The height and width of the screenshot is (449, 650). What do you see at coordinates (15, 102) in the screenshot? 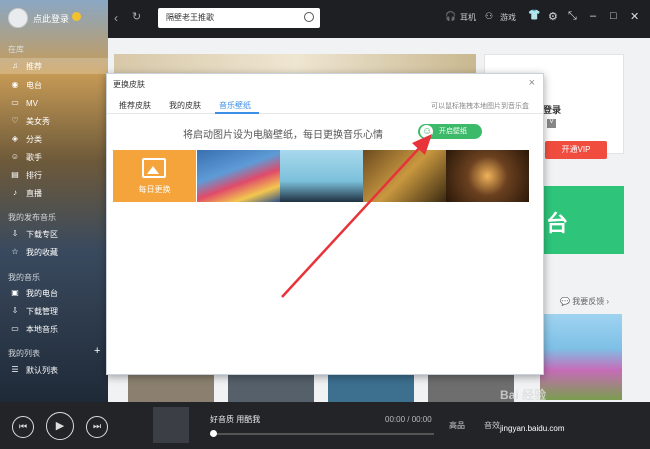
I see `tv-icon: ▭` at bounding box center [15, 102].